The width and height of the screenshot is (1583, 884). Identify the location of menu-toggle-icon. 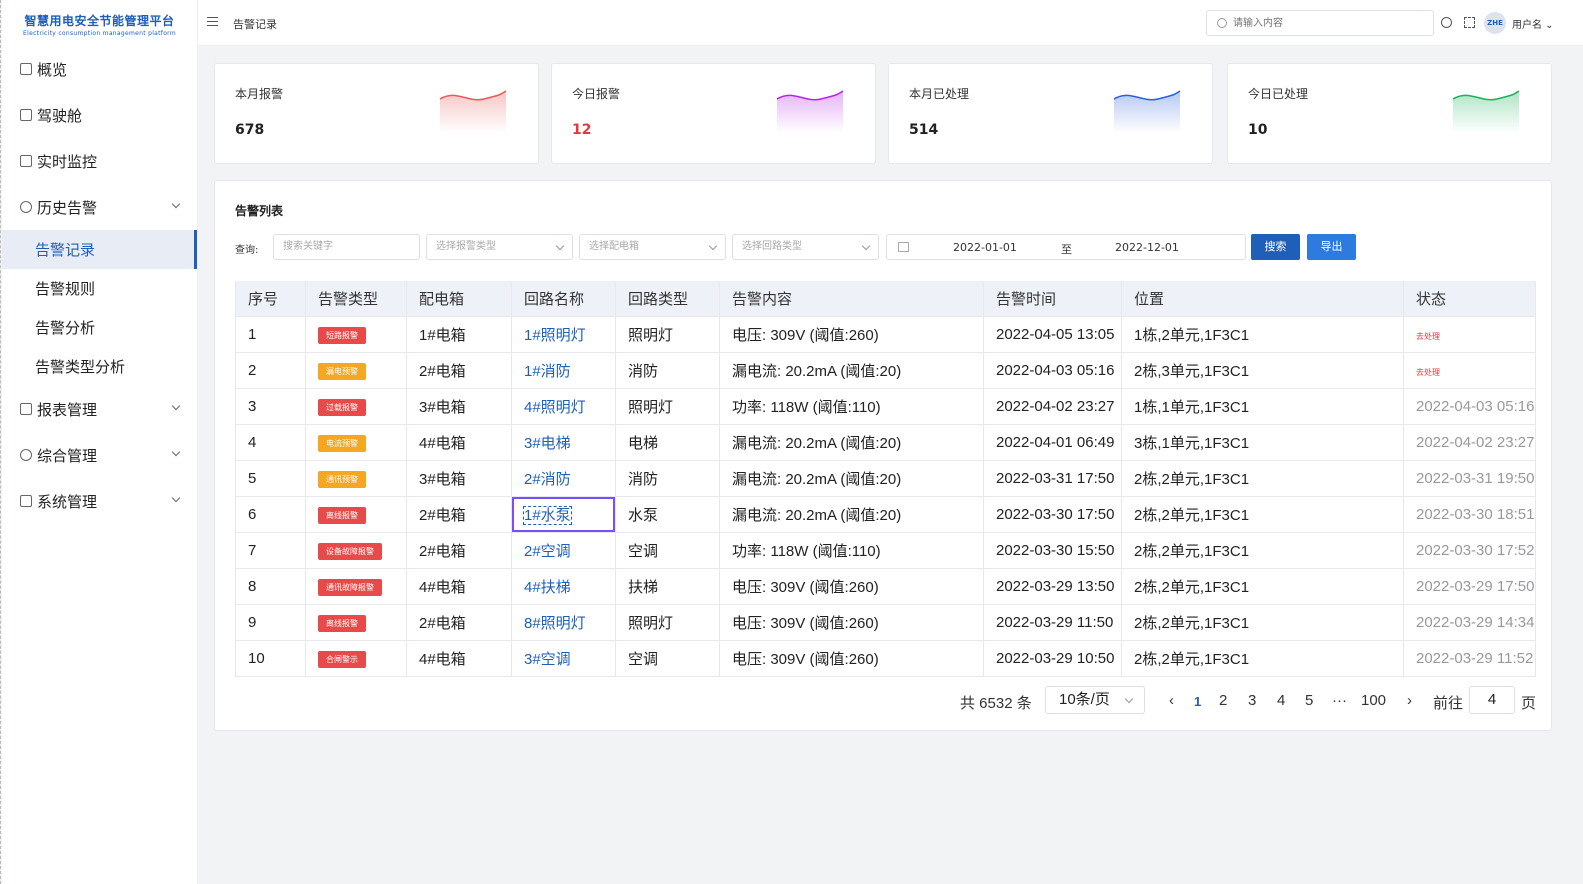
(212, 21).